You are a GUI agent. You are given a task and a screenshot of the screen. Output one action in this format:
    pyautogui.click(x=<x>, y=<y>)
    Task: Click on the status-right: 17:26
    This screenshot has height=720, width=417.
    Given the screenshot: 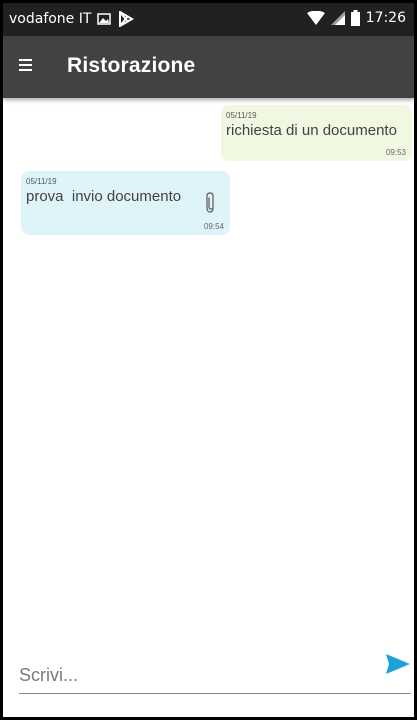 What is the action you would take?
    pyautogui.click(x=356, y=18)
    